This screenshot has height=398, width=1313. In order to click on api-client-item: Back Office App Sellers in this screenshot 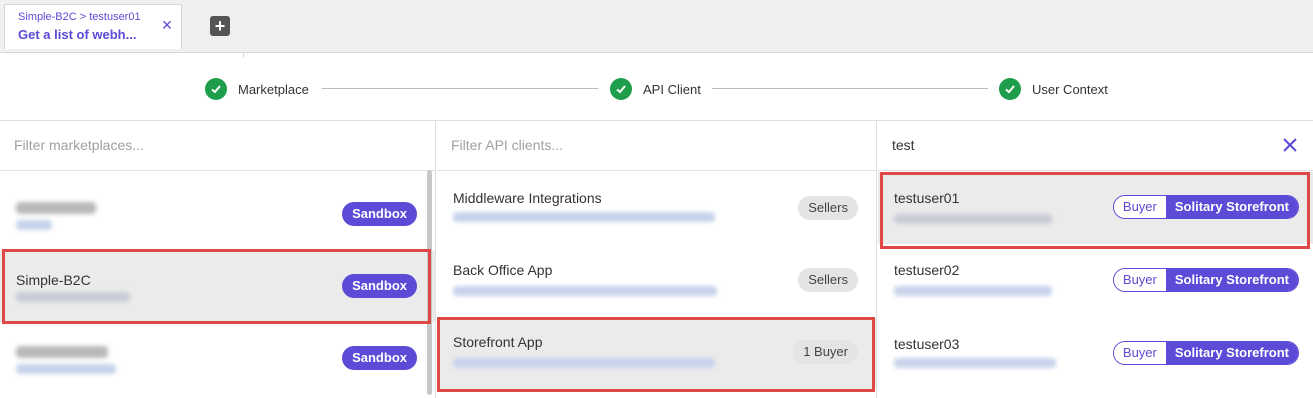, I will do `click(656, 280)`.